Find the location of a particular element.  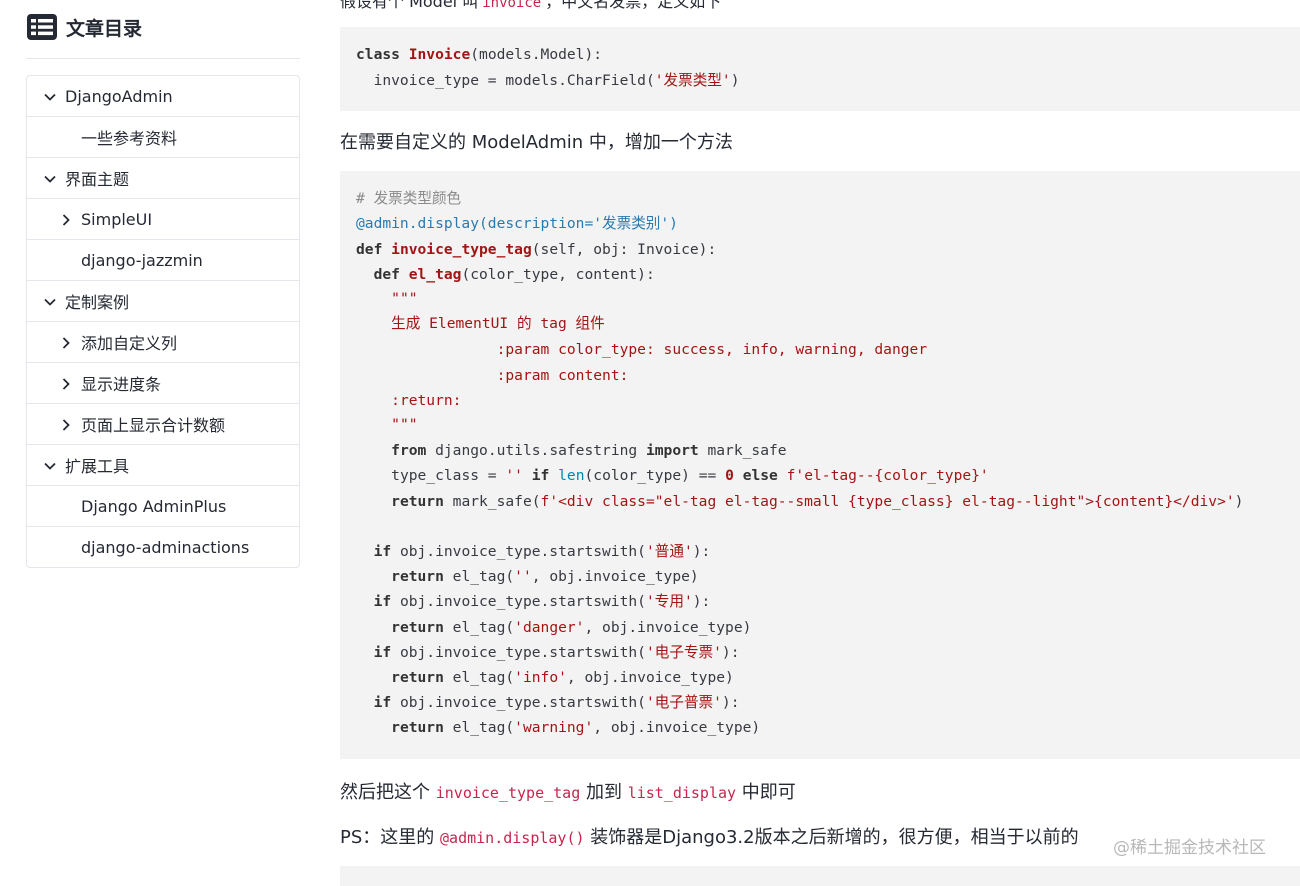

toc-item-label: Django AdminPlus is located at coordinates (154, 506).